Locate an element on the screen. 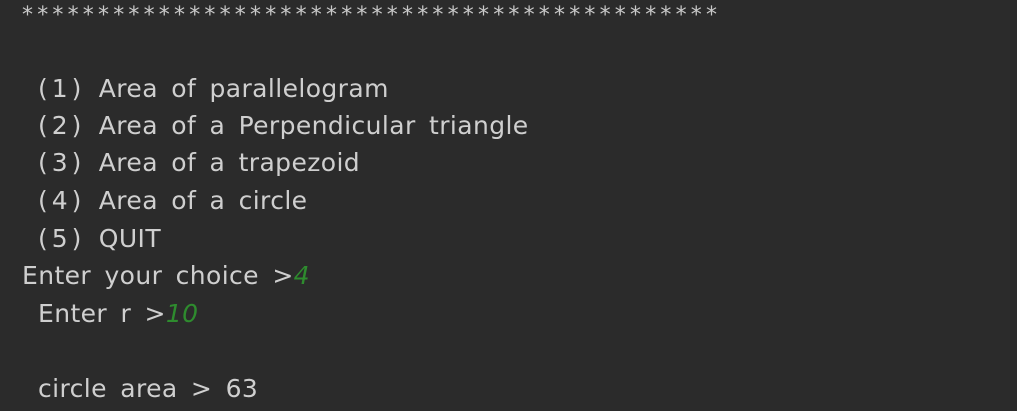 Image resolution: width=1017 pixels, height=411 pixels. menu-label: QUIT is located at coordinates (130, 238).